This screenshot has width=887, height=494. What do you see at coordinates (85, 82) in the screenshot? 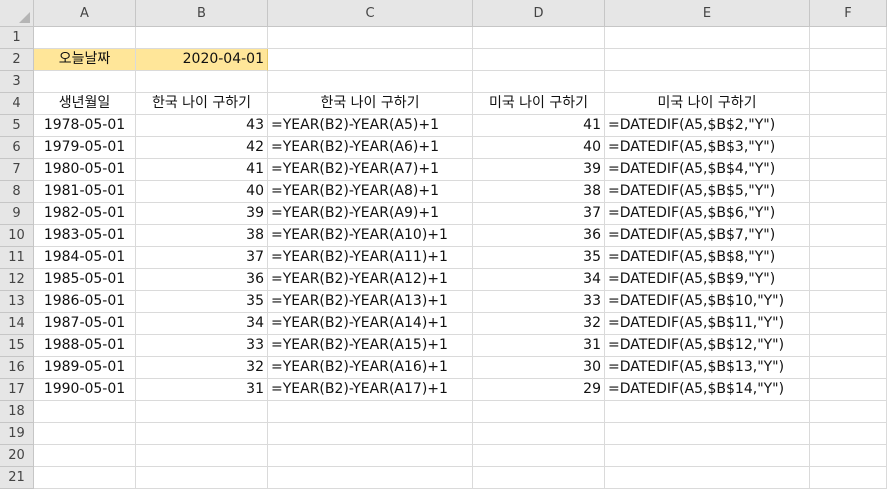
I see `cell-a3` at bounding box center [85, 82].